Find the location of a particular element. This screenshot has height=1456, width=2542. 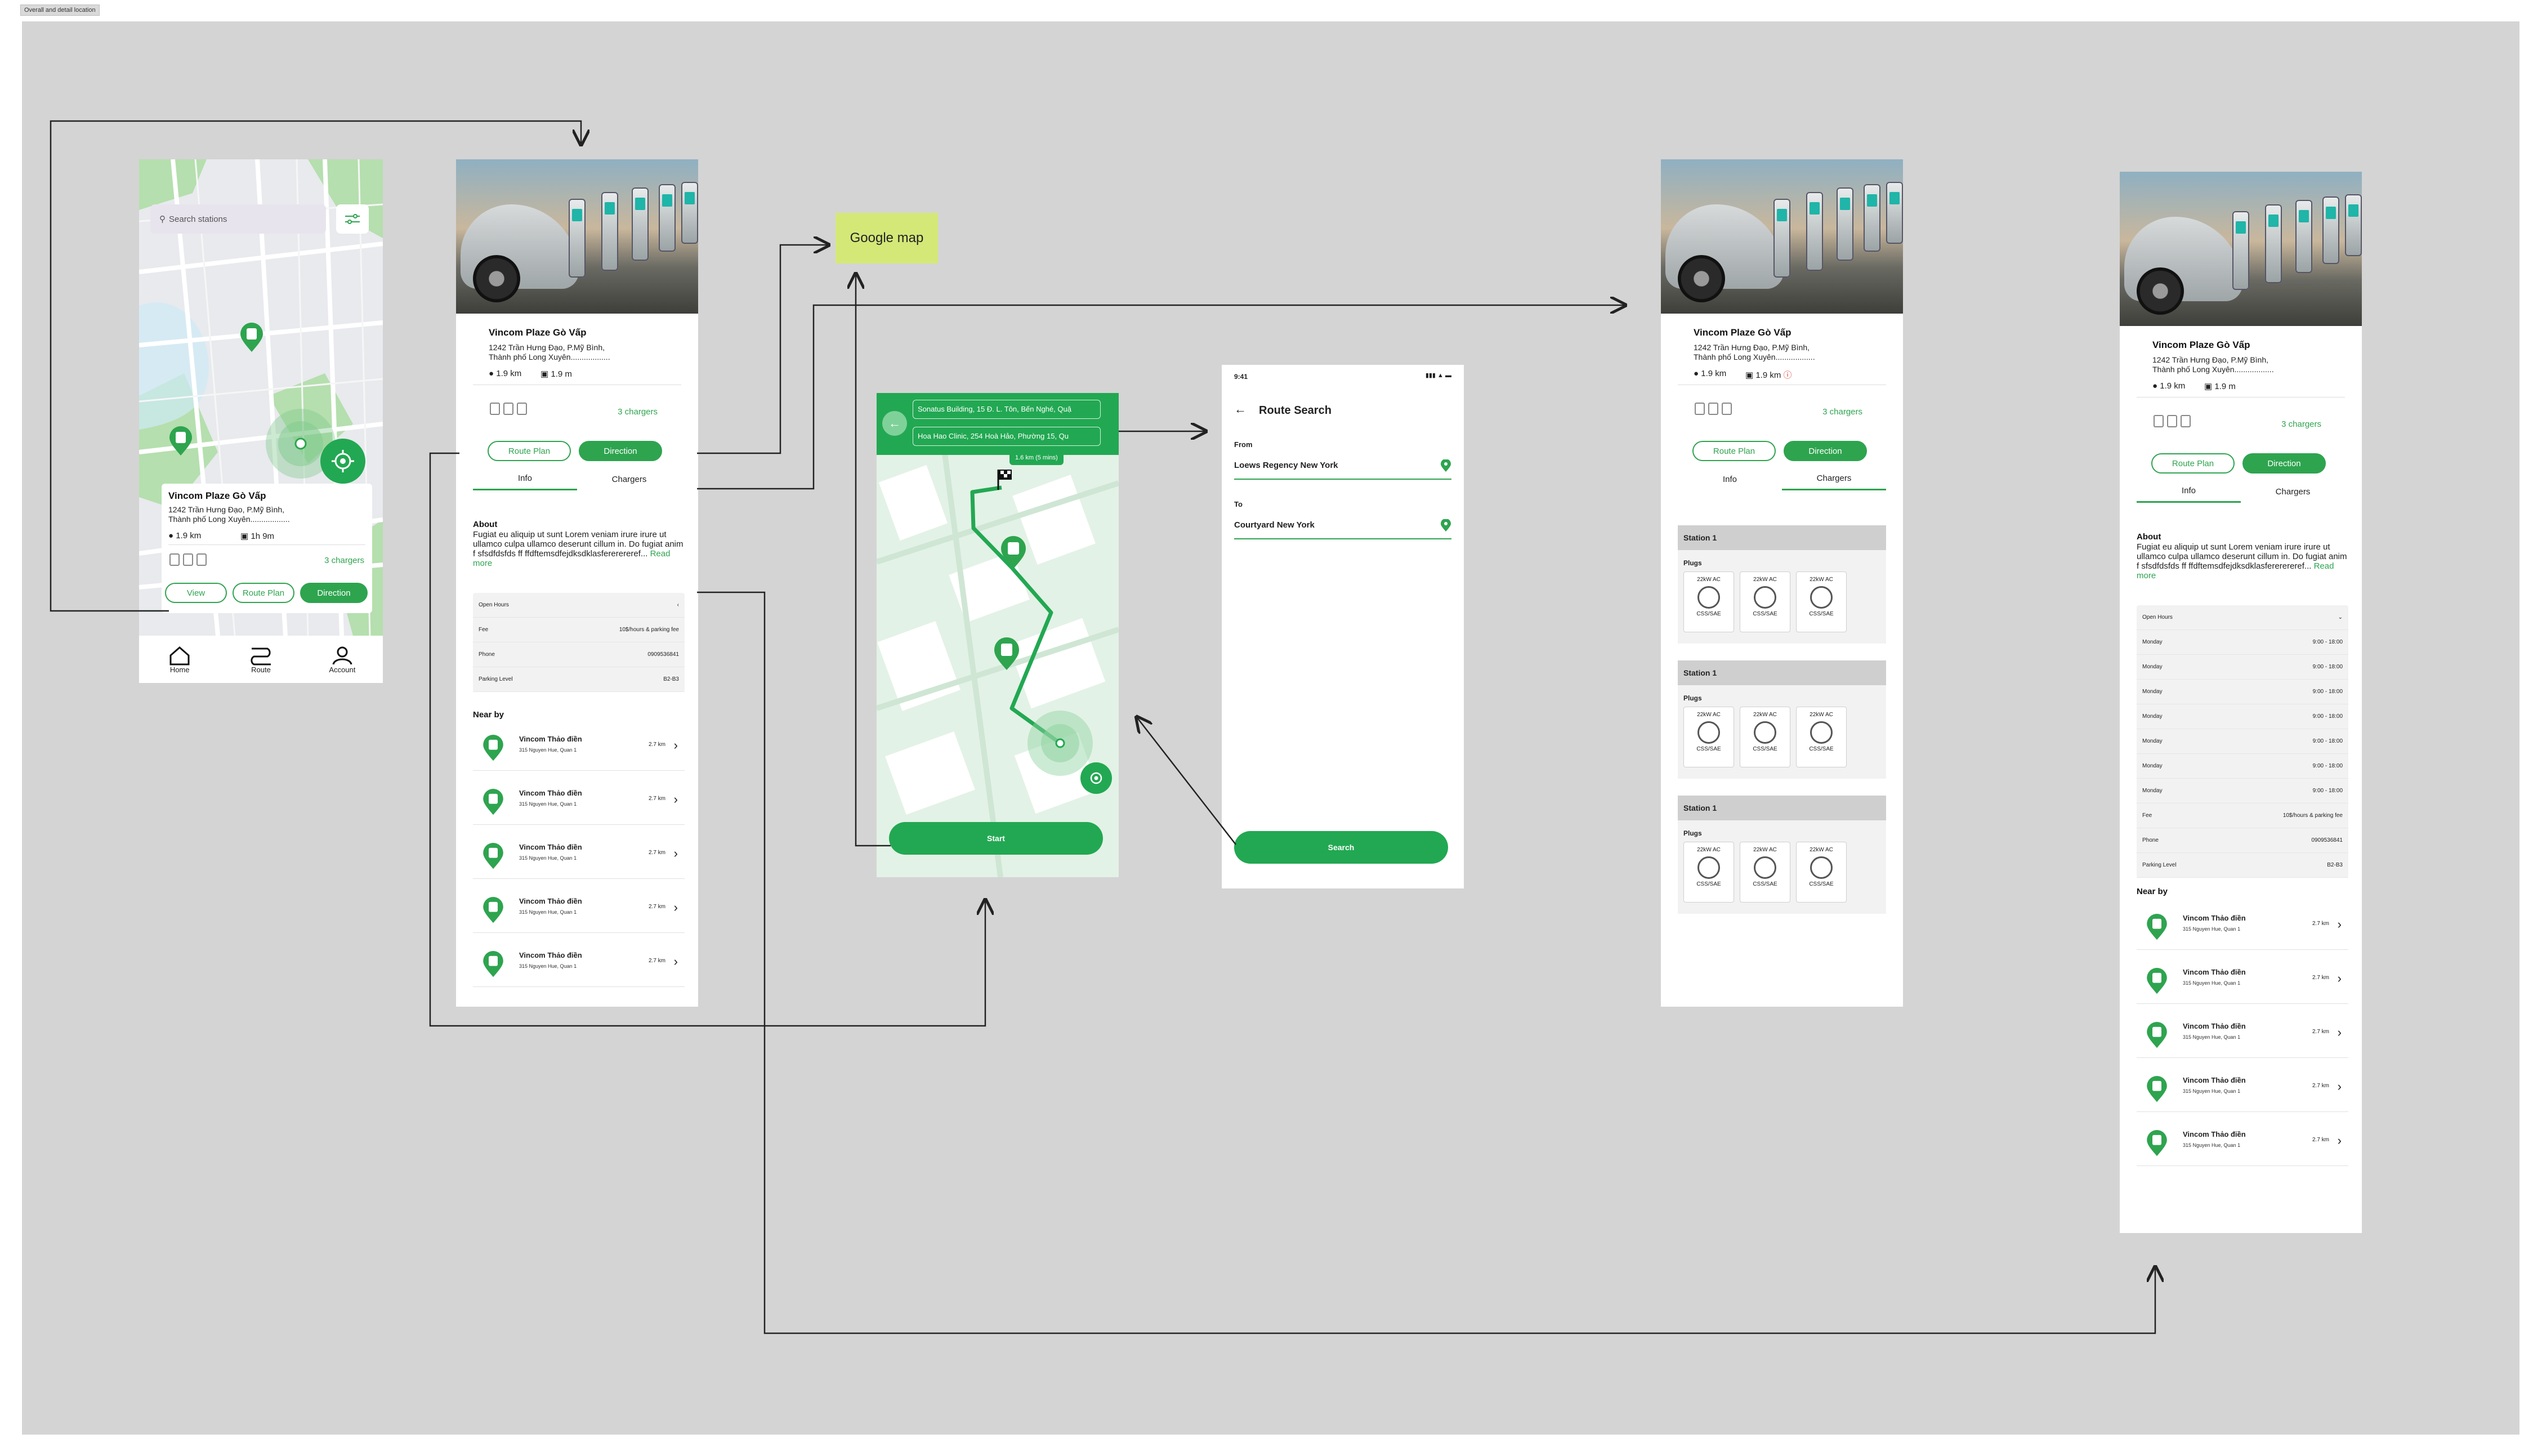

tab-bar: Info Chargers is located at coordinates (2241, 491).